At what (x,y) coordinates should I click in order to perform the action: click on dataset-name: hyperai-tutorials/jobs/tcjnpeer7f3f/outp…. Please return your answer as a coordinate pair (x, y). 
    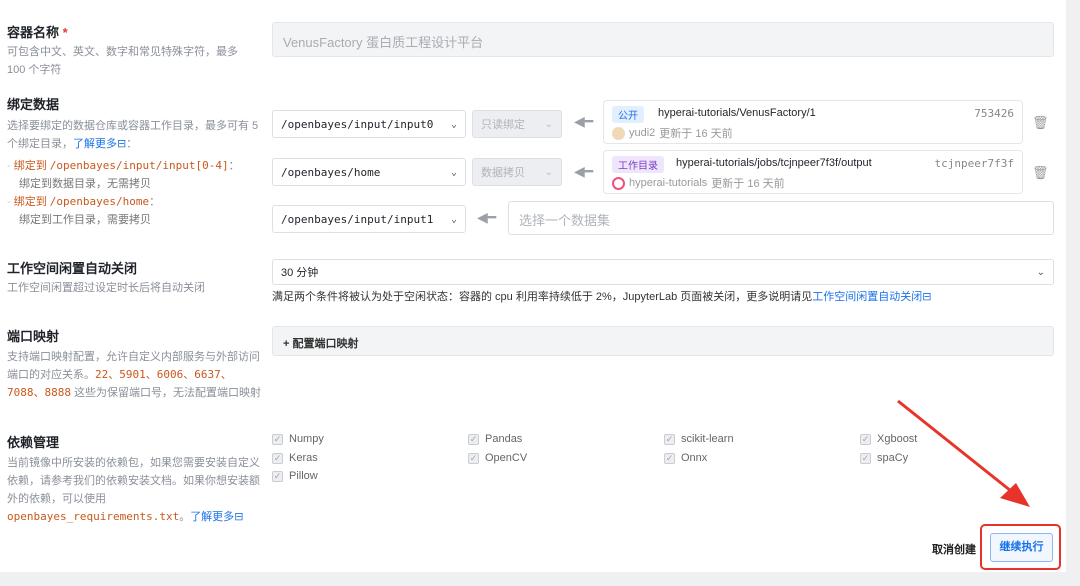
    Looking at the image, I should click on (774, 163).